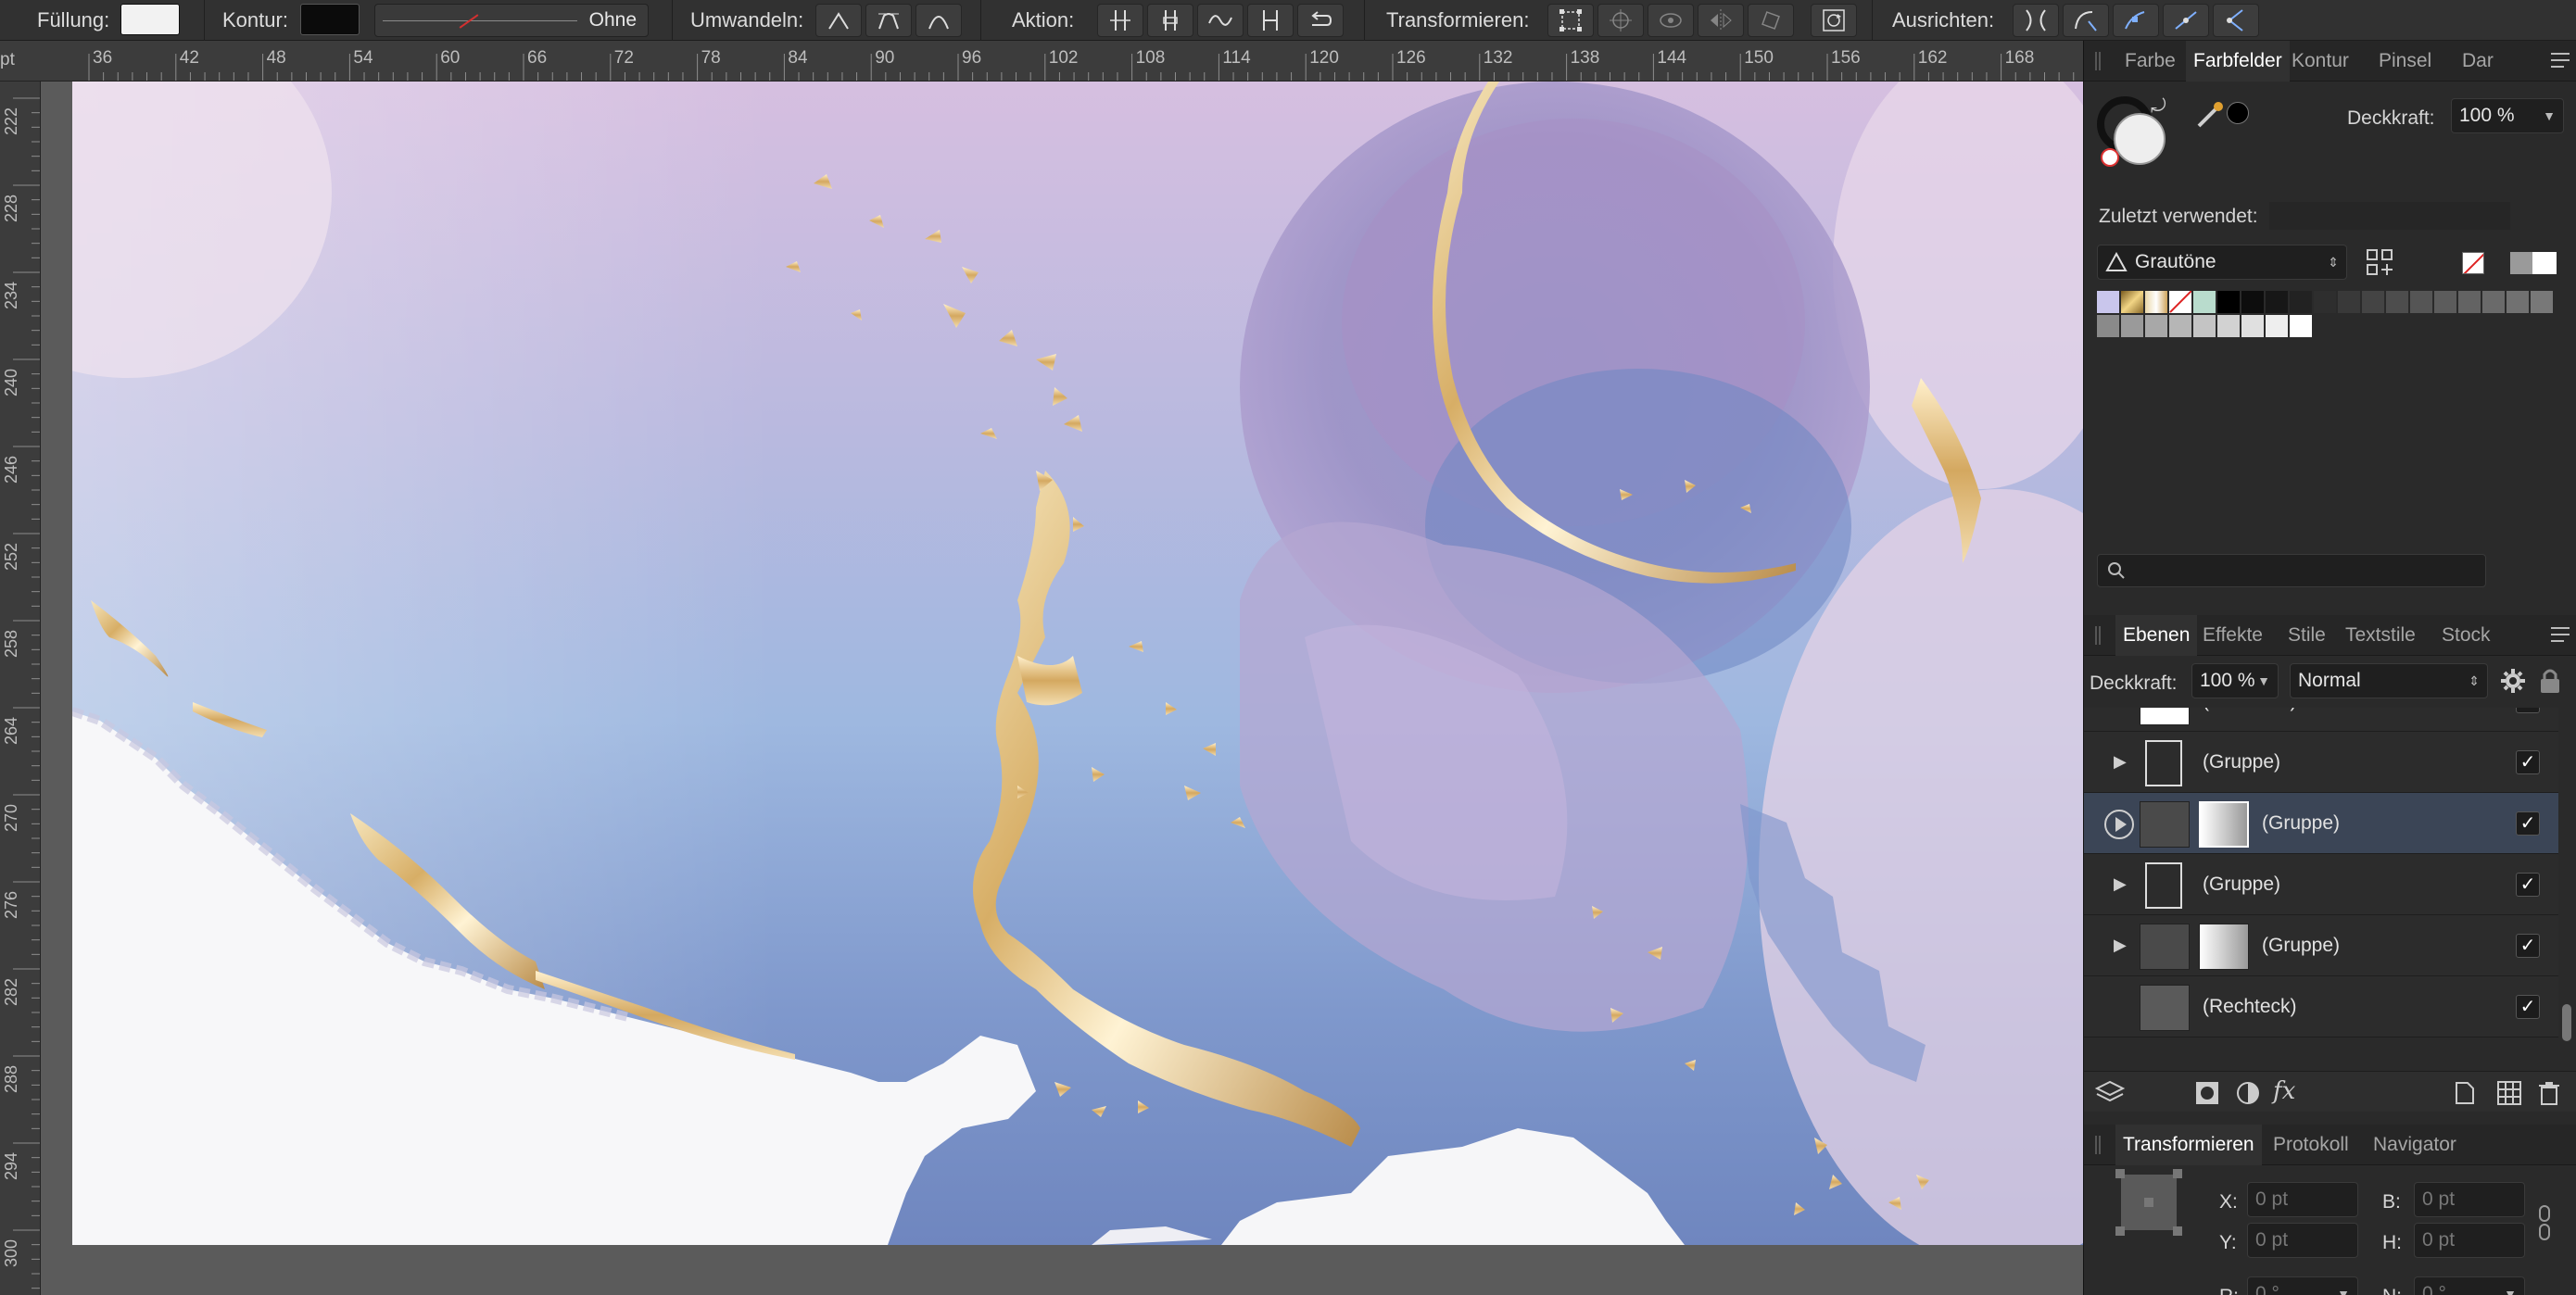 Image resolution: width=2576 pixels, height=1295 pixels. What do you see at coordinates (2119, 825) in the screenshot?
I see `play-circle-icon` at bounding box center [2119, 825].